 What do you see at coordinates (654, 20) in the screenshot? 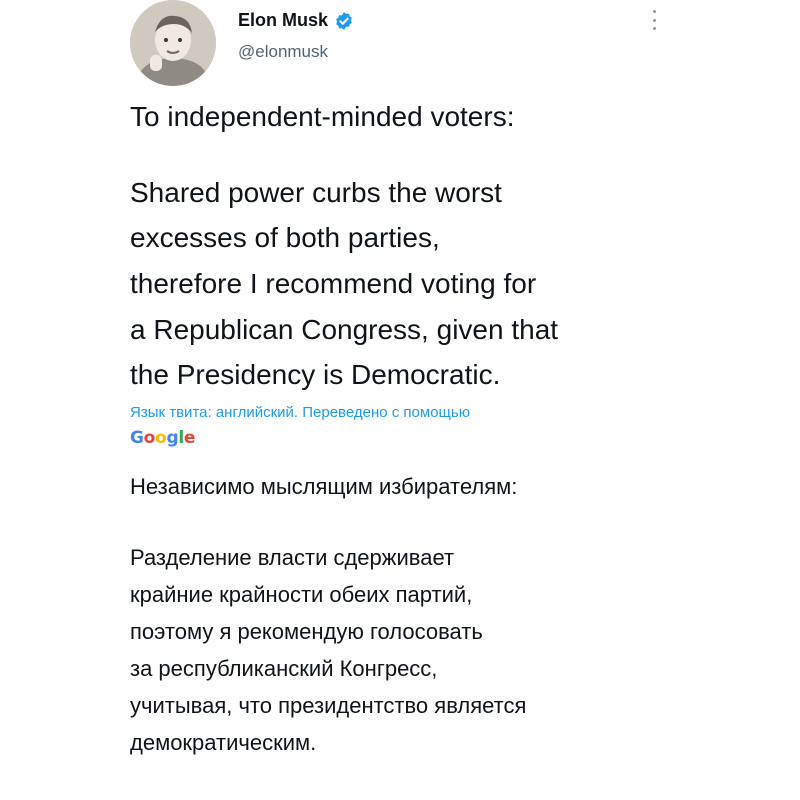
I see `more-vertical-icon` at bounding box center [654, 20].